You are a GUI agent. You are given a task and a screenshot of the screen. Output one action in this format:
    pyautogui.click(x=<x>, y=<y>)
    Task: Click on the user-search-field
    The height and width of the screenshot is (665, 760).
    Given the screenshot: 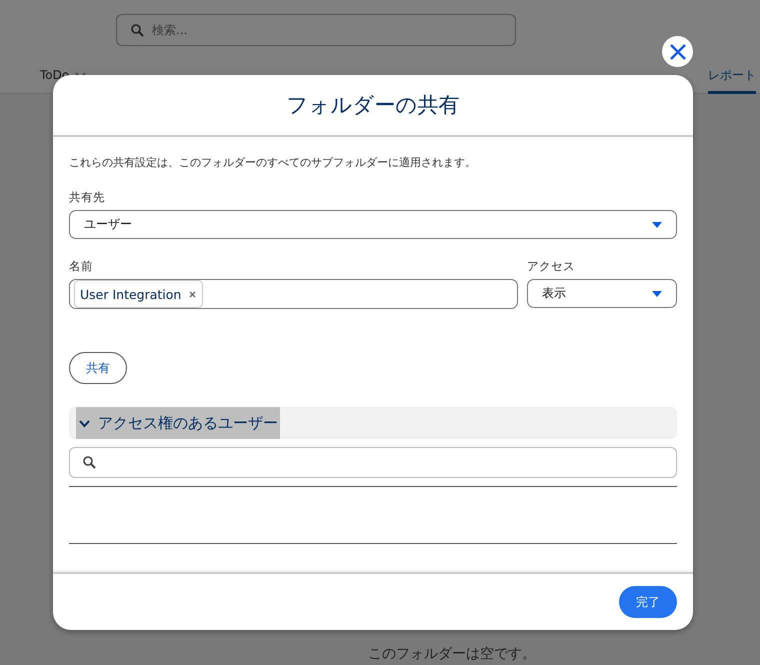 What is the action you would take?
    pyautogui.click(x=373, y=462)
    